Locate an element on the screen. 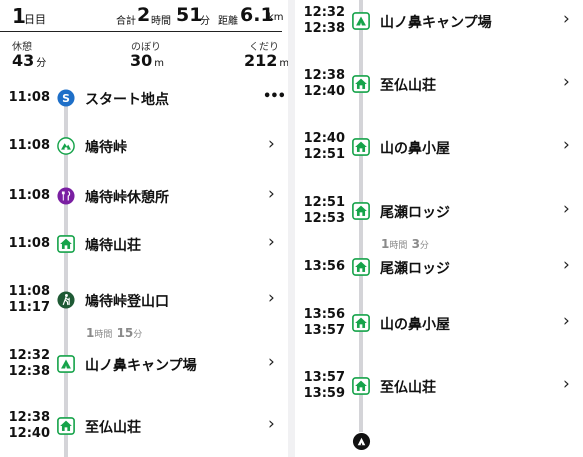 This screenshot has width=583, height=457. arrival-time: 13:56 is located at coordinates (324, 266).